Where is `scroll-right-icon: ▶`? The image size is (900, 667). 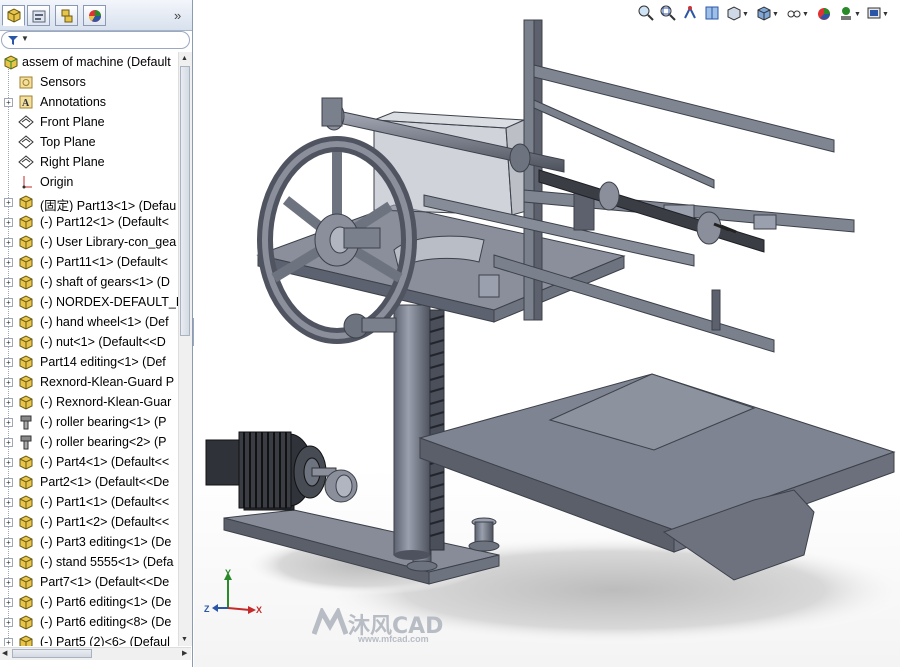 scroll-right-icon: ▶ is located at coordinates (184, 653).